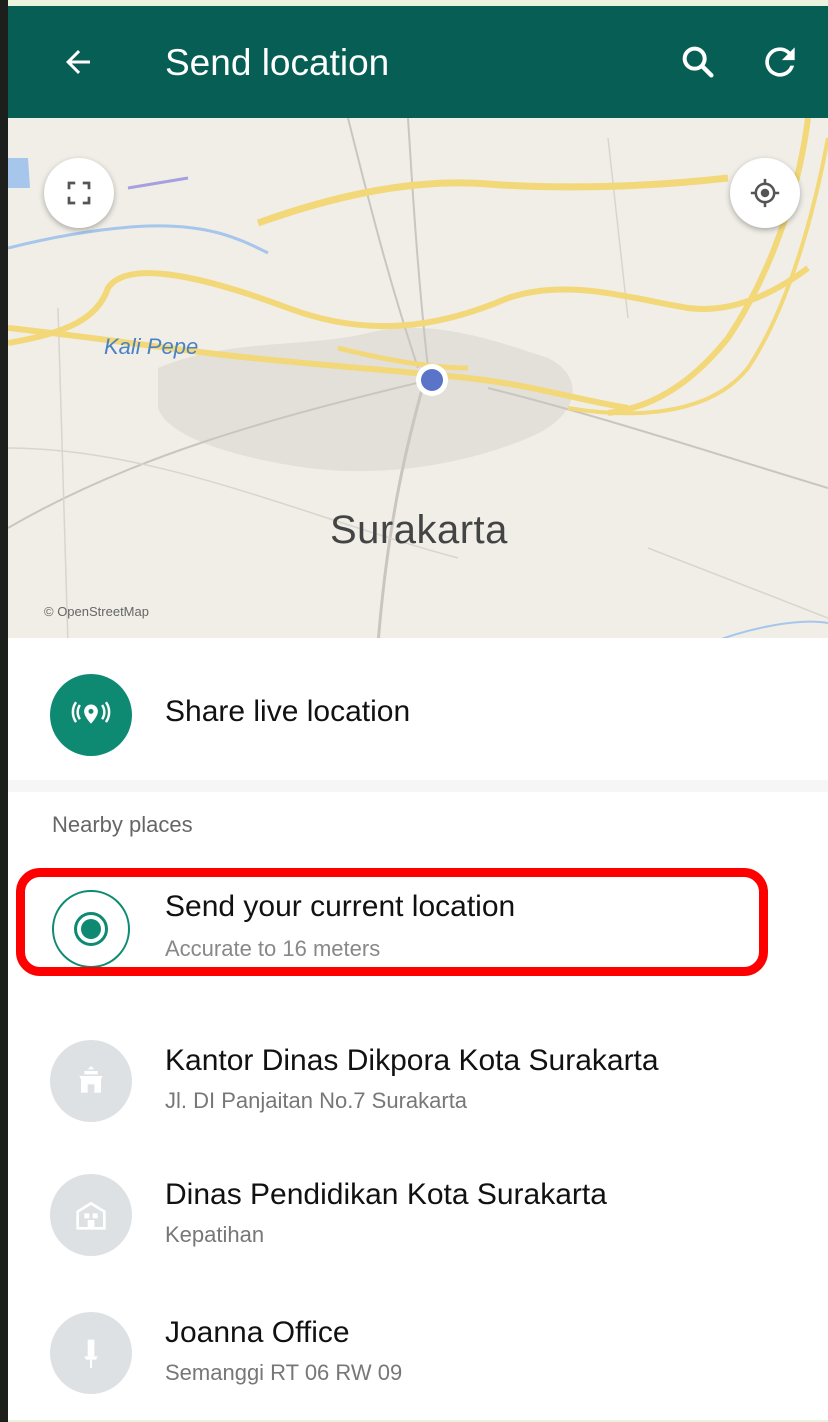 The width and height of the screenshot is (828, 1422). What do you see at coordinates (418, 786) in the screenshot?
I see `divider` at bounding box center [418, 786].